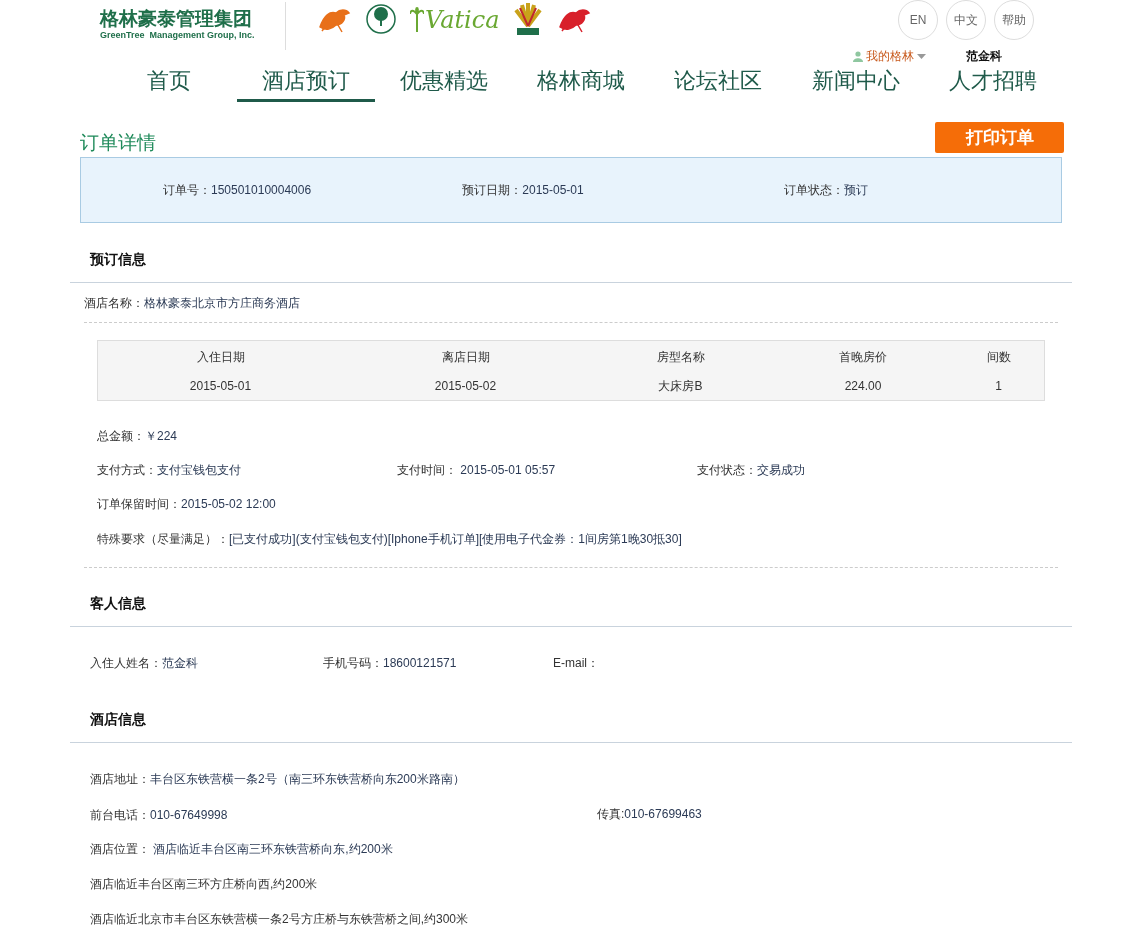 The image size is (1141, 933). I want to click on nav-tab: 格林商城, so click(581, 82).